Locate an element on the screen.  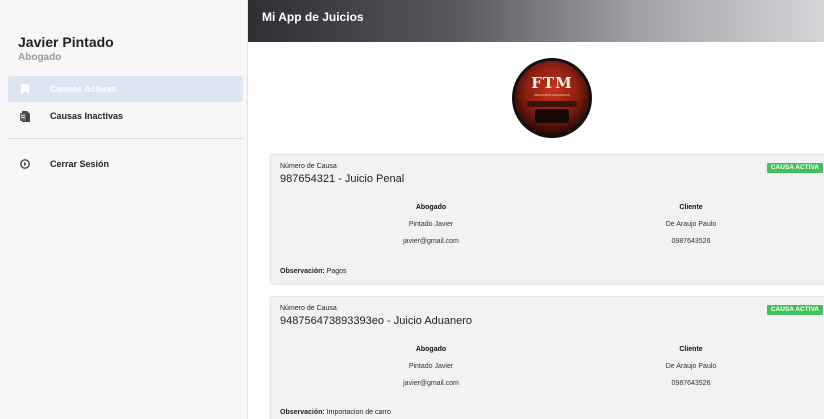
case-title: 948756473893393eo - Juicio Aduanero is located at coordinates (376, 321).